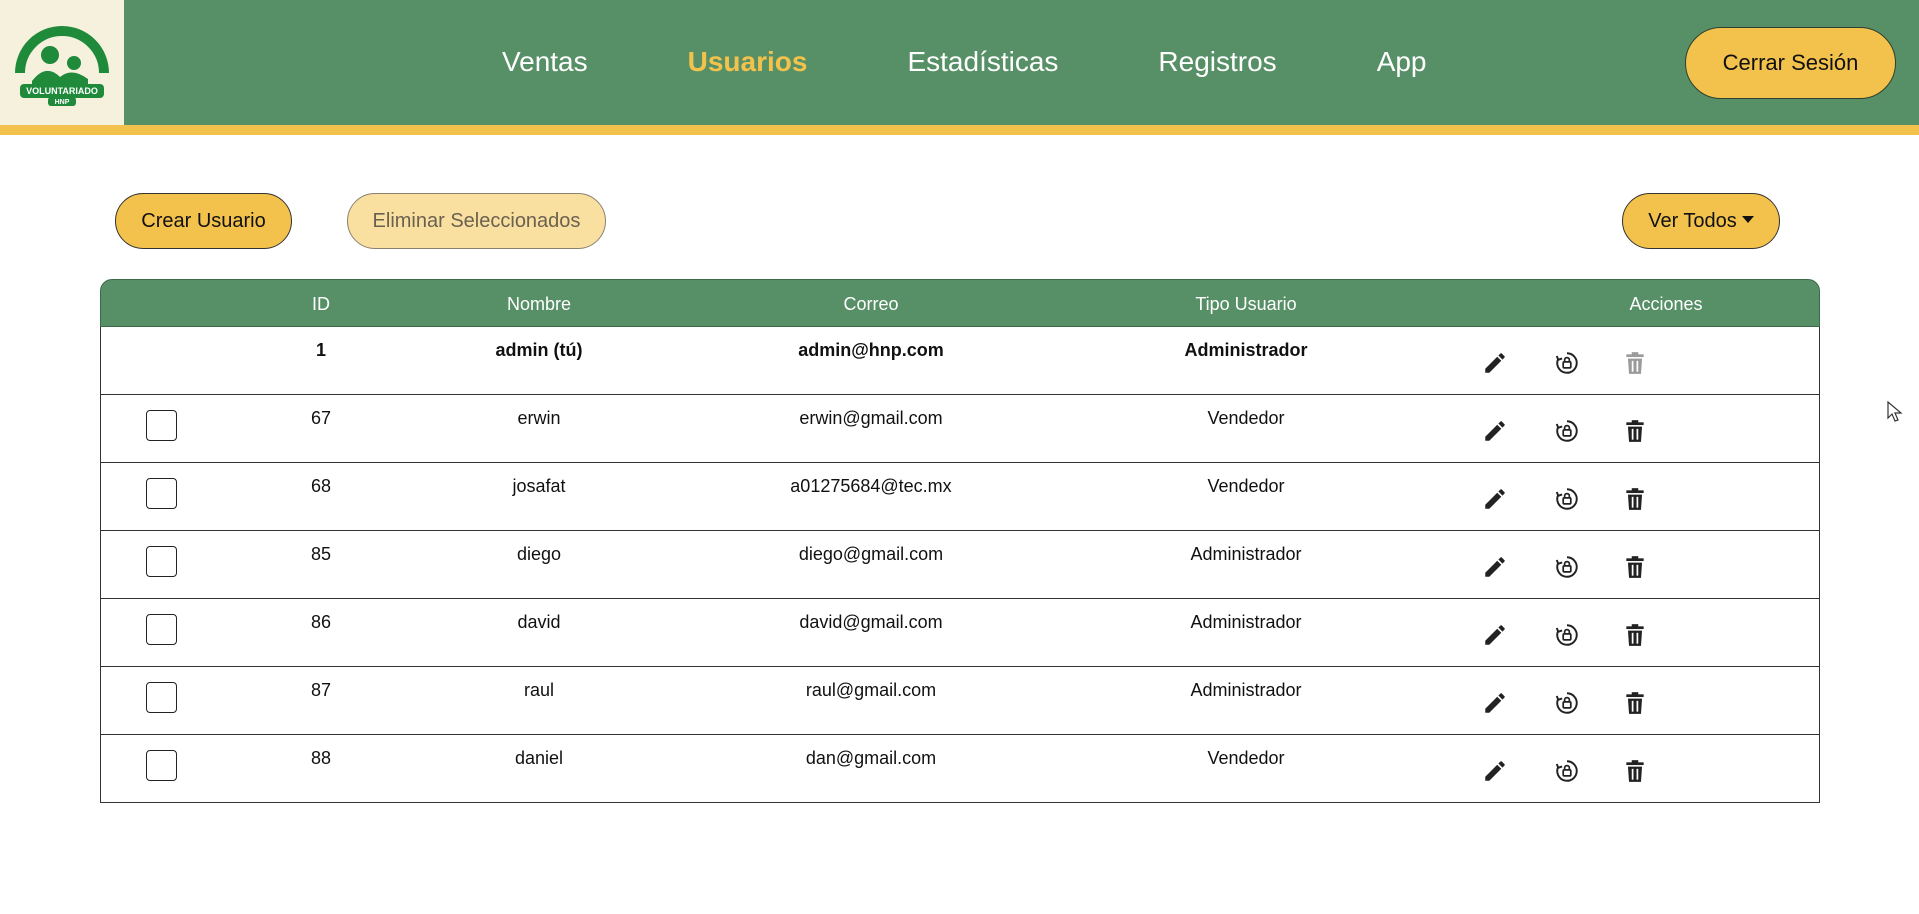 This screenshot has height=914, width=1919. Describe the element at coordinates (871, 304) in the screenshot. I see `header-email: Correo` at that location.